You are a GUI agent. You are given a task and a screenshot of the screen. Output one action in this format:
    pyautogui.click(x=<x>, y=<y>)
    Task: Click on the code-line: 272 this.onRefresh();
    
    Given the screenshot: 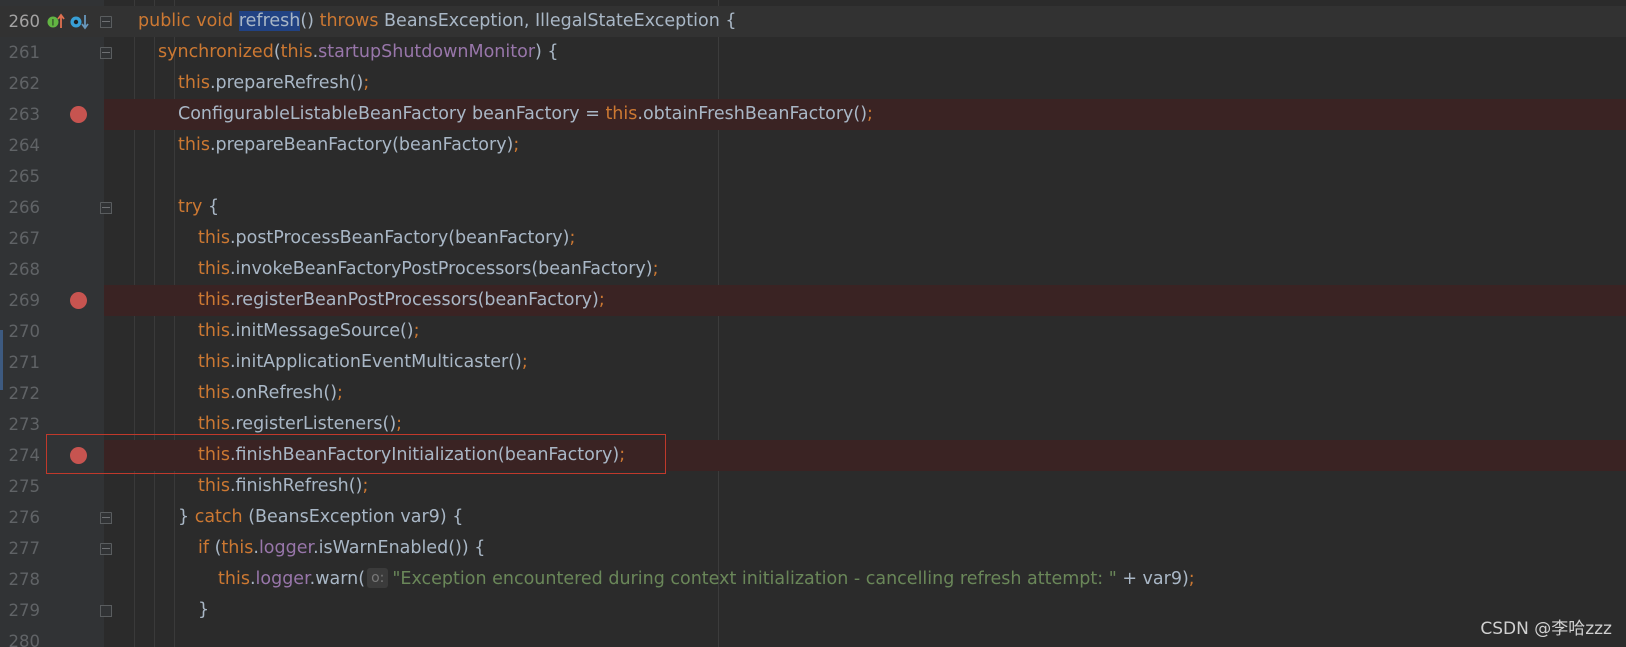 What is the action you would take?
    pyautogui.click(x=813, y=393)
    